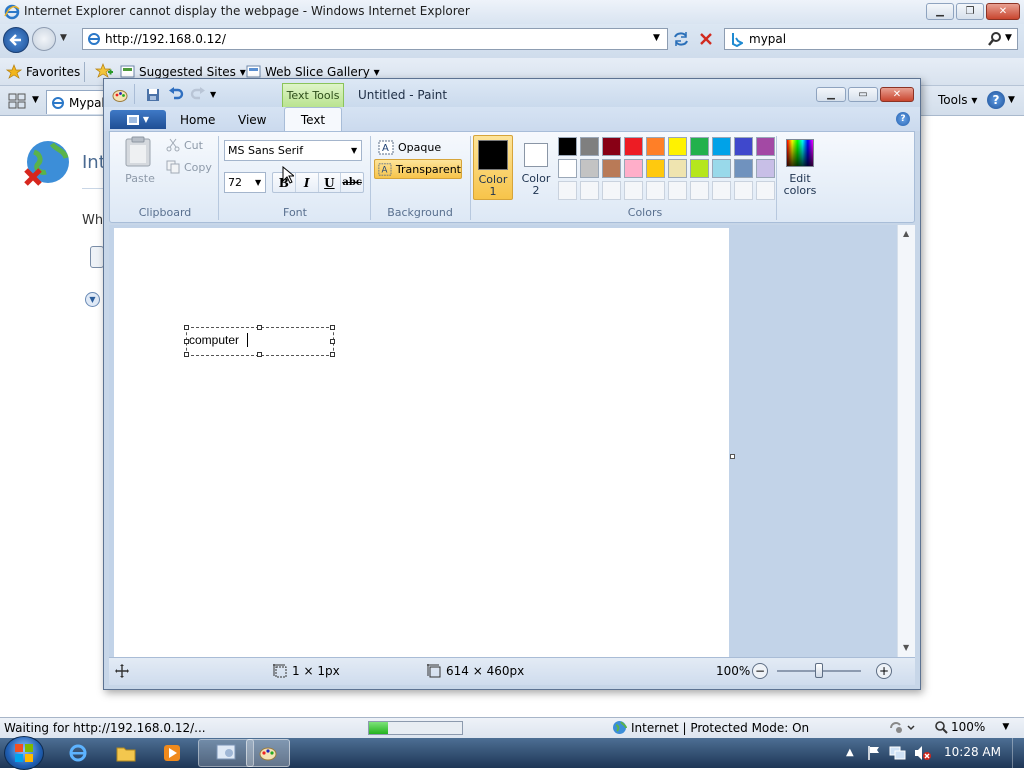  Describe the element at coordinates (1003, 11) in the screenshot. I see `close-button: ✕` at that location.